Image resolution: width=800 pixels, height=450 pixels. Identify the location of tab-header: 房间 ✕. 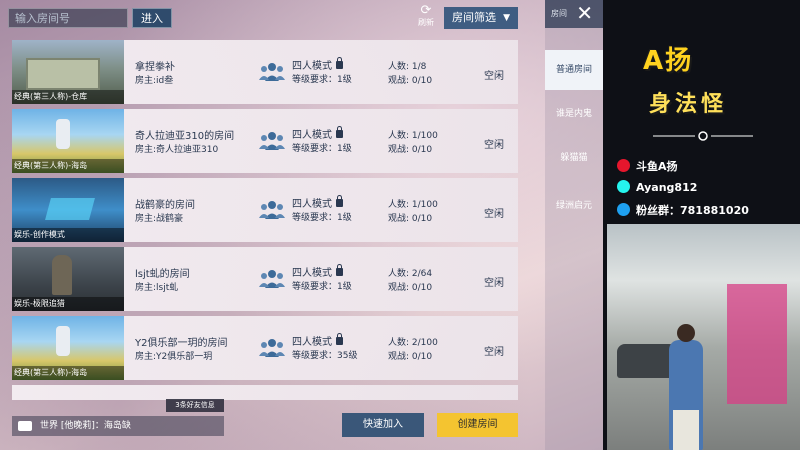
(574, 14).